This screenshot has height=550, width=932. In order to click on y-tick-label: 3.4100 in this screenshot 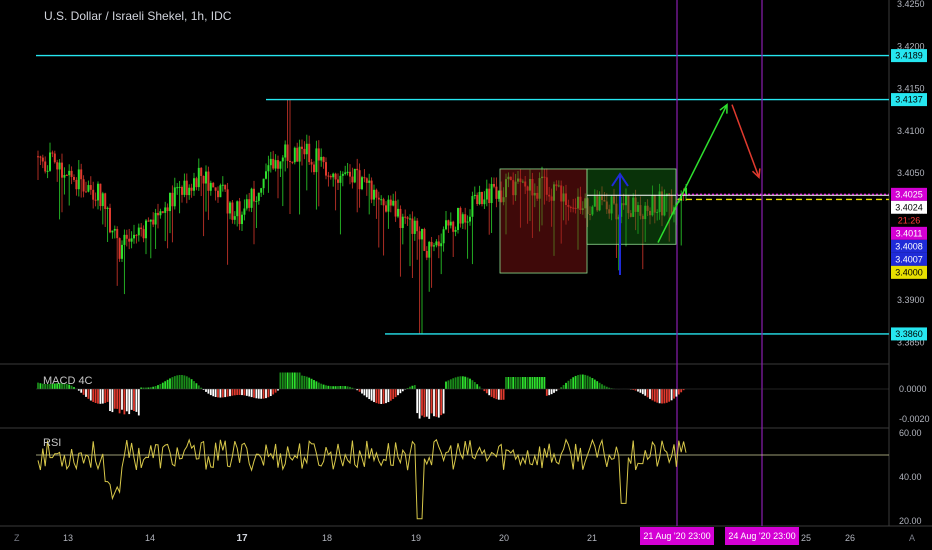, I will do `click(911, 131)`.